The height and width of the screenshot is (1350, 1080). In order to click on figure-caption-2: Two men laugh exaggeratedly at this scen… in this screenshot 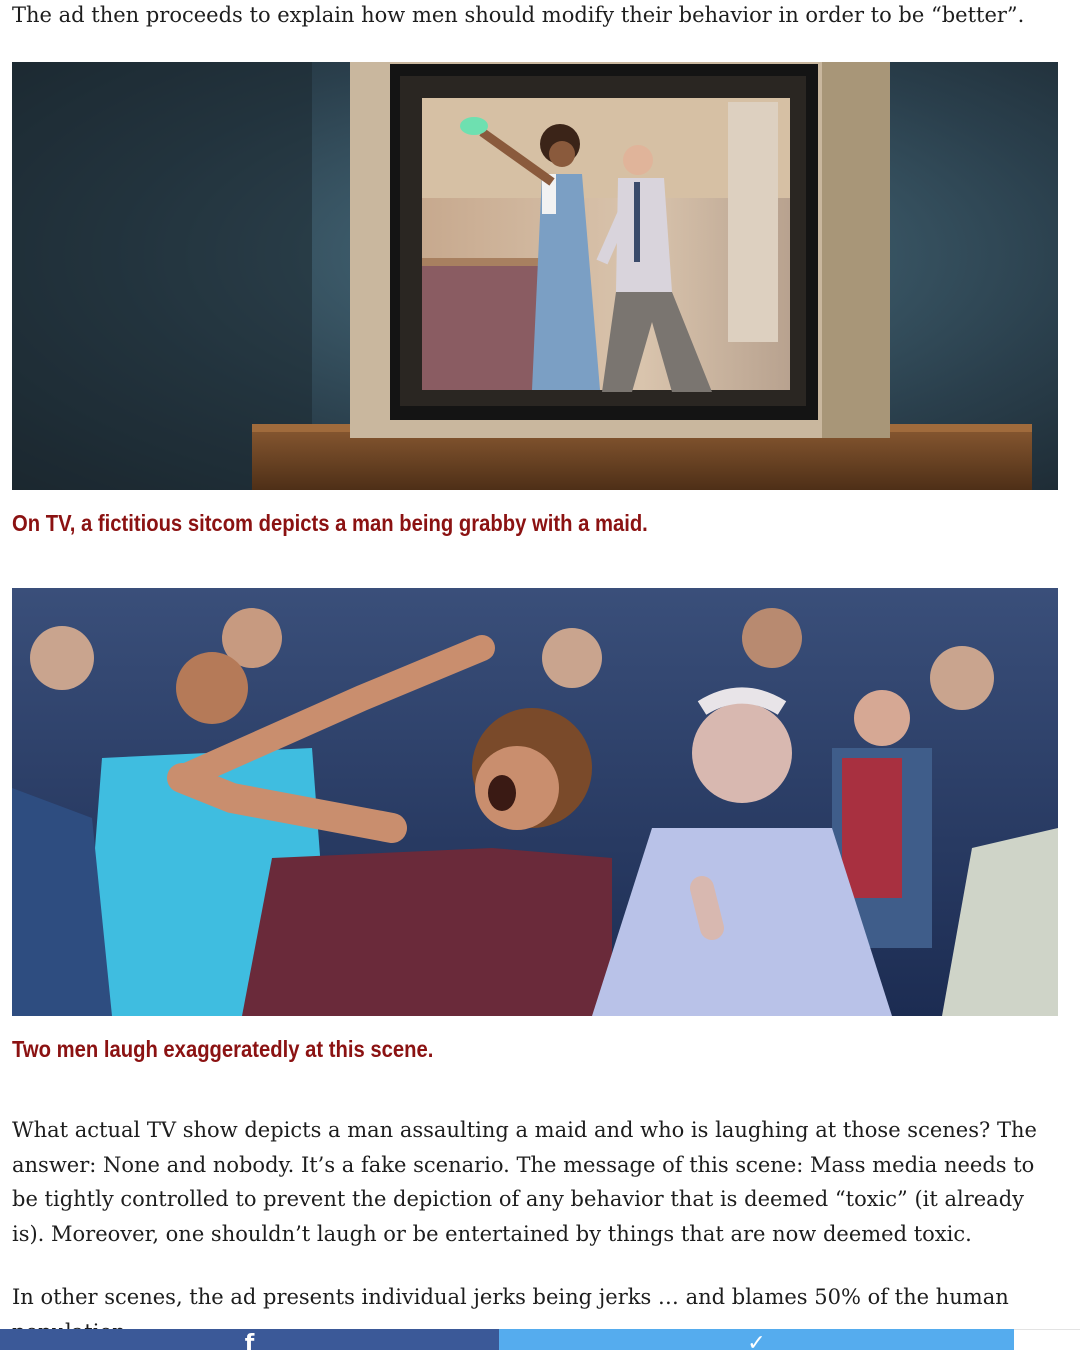, I will do `click(223, 1049)`.